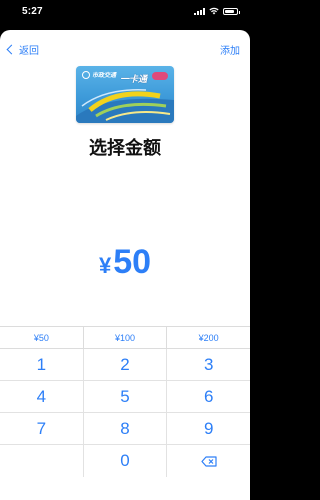 This screenshot has height=500, width=320. I want to click on back-label: 返回, so click(29, 51).